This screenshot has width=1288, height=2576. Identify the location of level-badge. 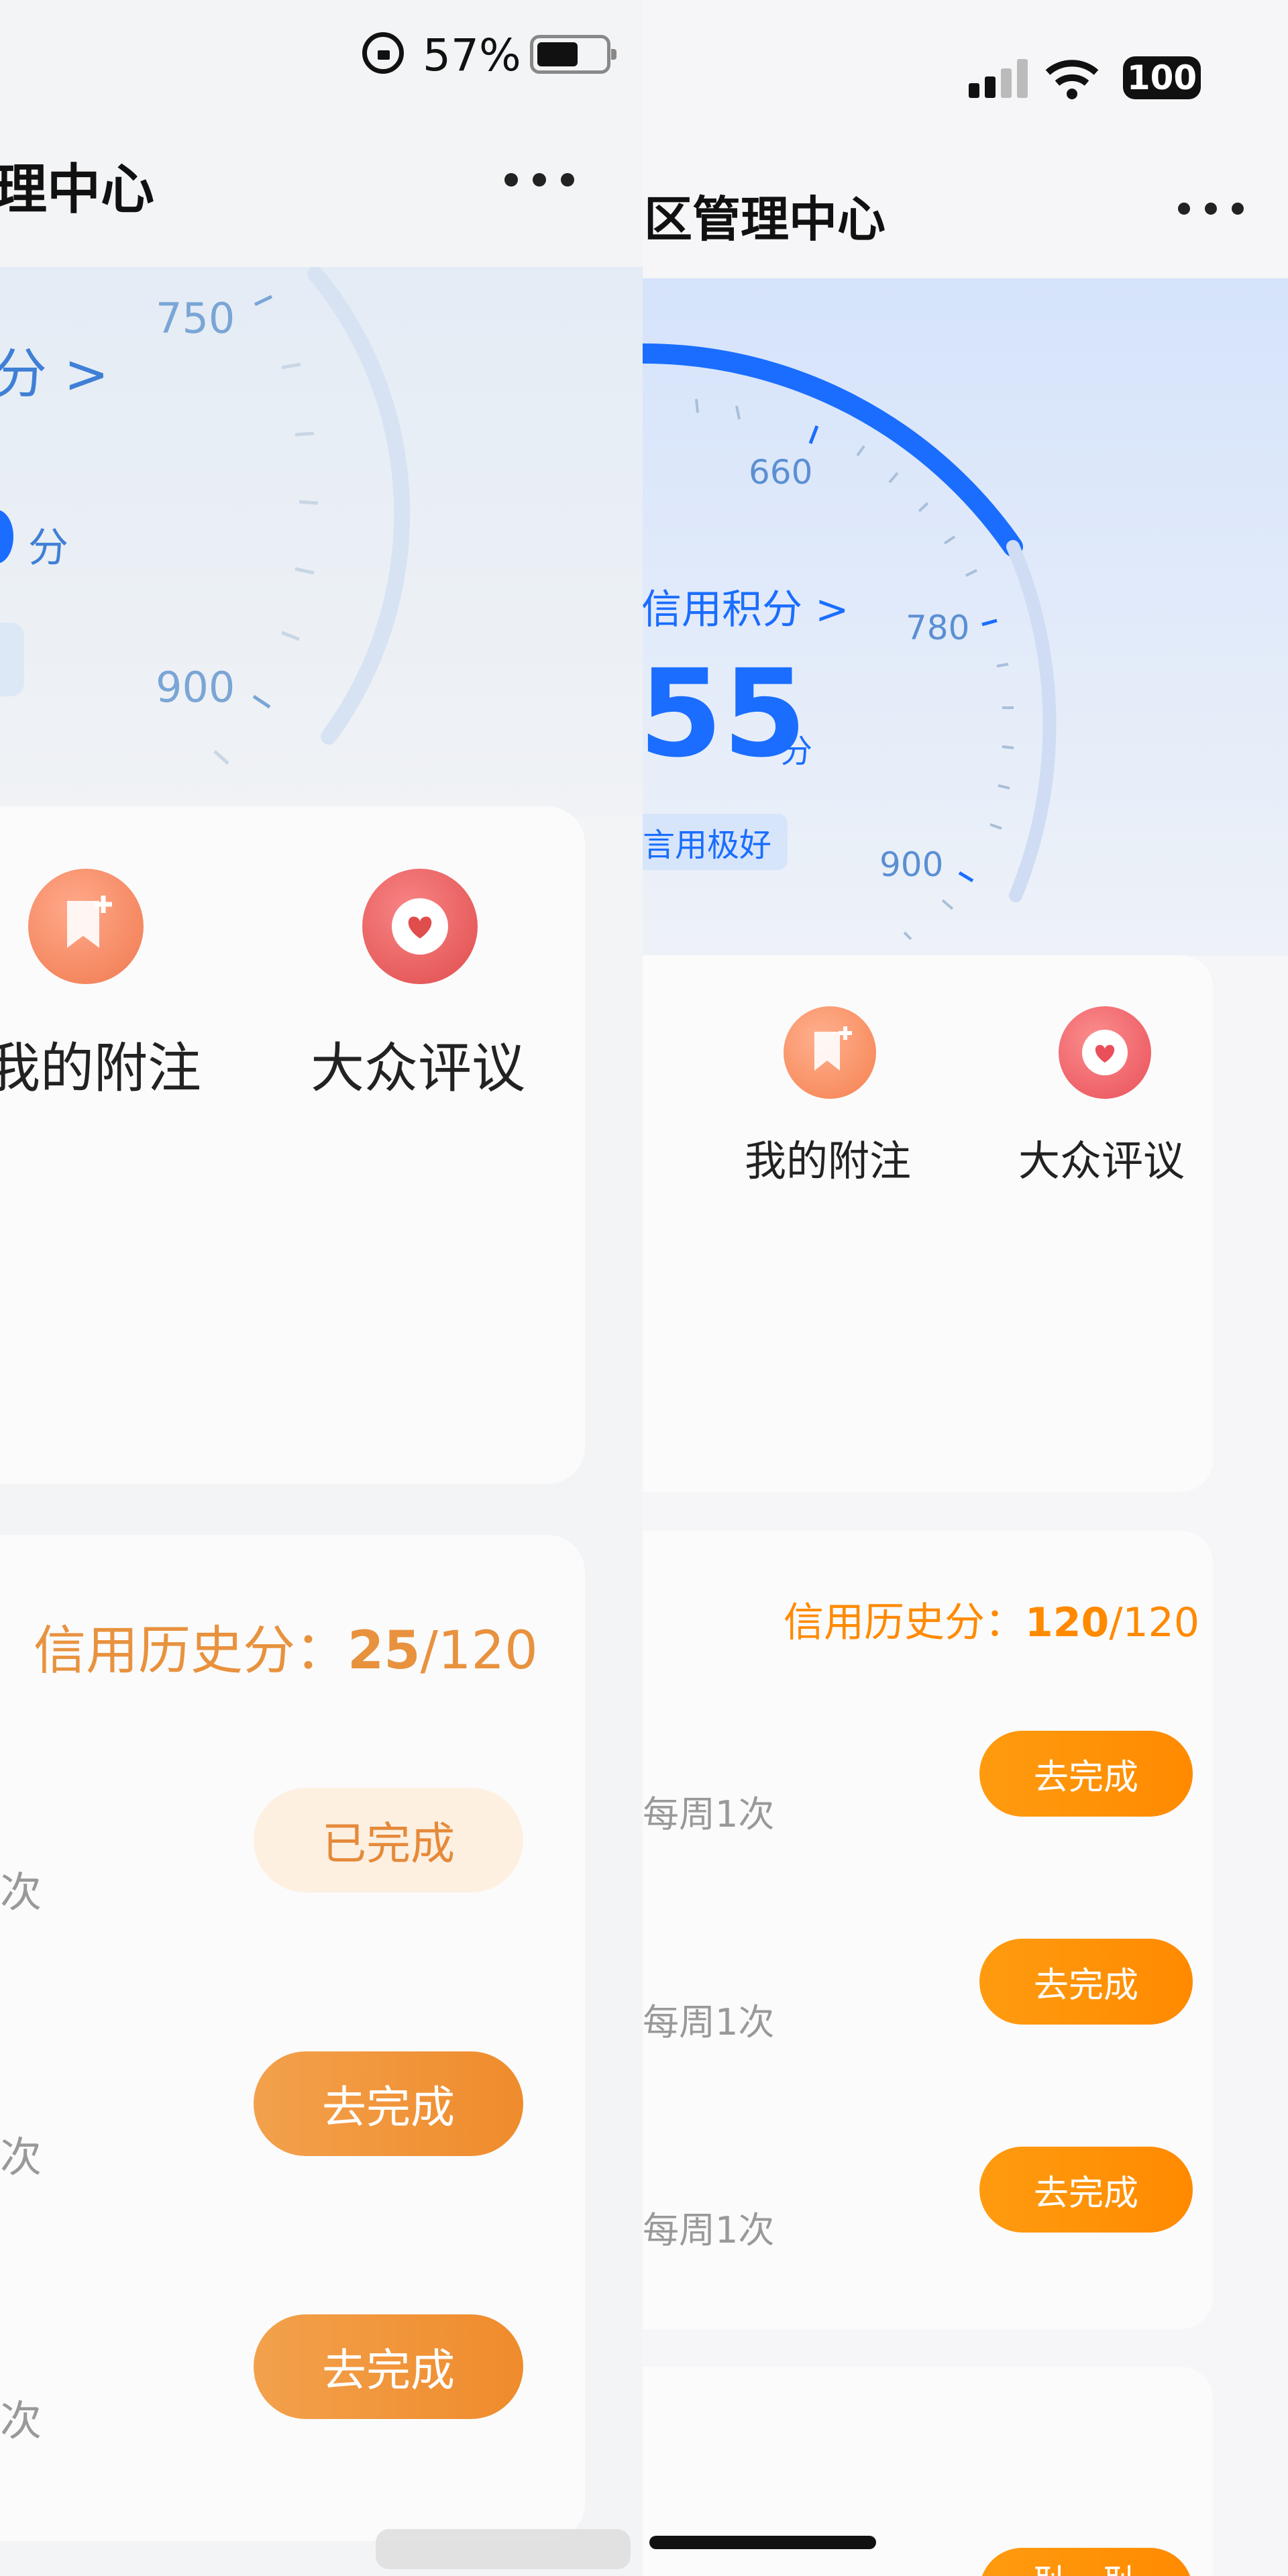
(12, 659).